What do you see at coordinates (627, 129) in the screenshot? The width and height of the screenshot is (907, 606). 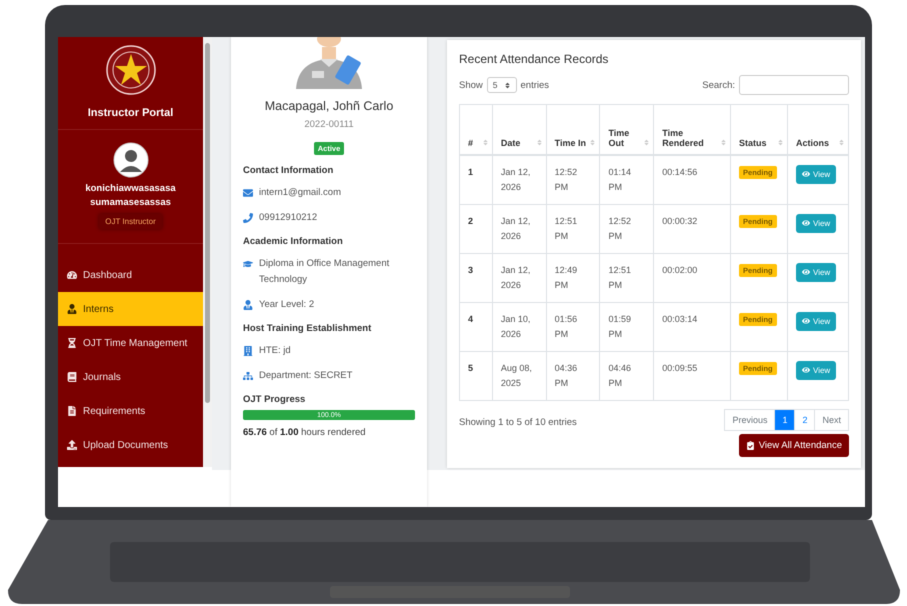 I see `column-header: Time Out` at bounding box center [627, 129].